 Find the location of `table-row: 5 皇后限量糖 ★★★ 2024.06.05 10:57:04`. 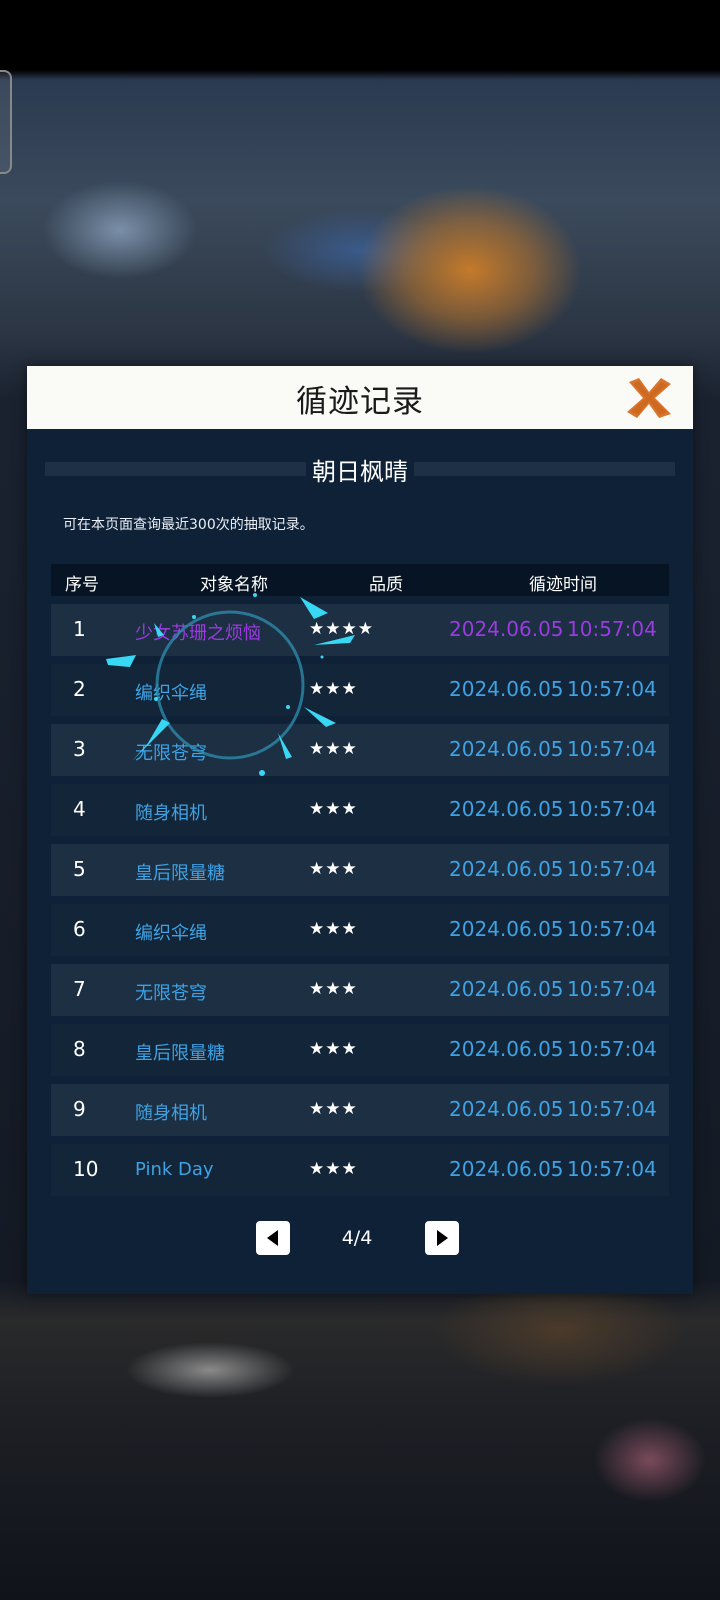

table-row: 5 皇后限量糖 ★★★ 2024.06.05 10:57:04 is located at coordinates (360, 870).